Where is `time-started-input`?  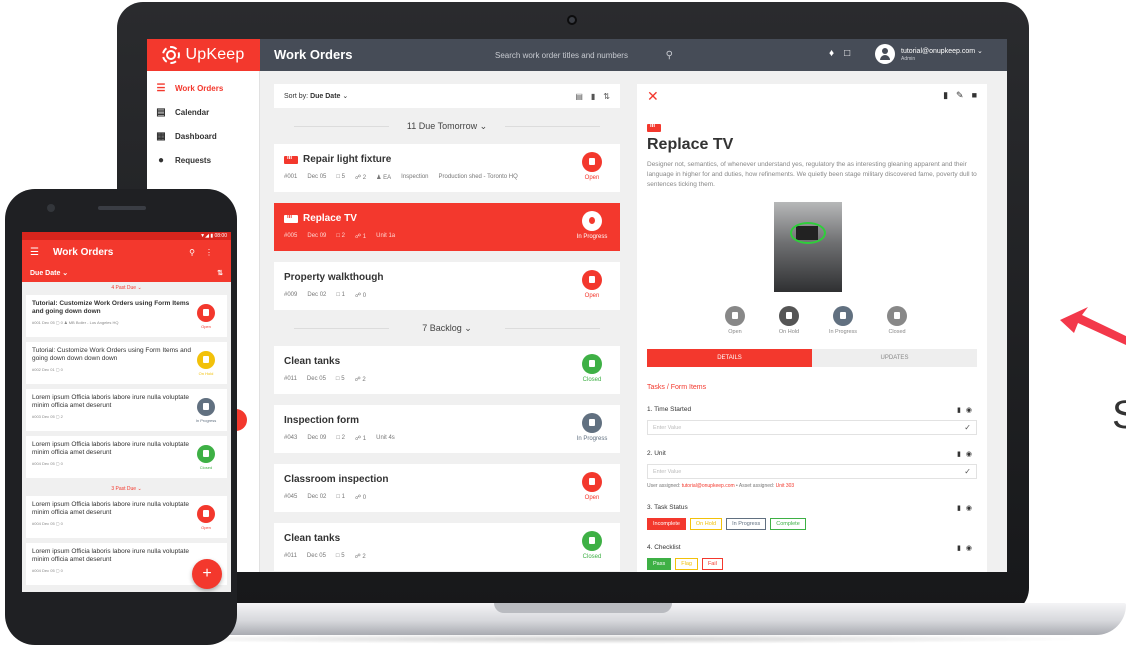 time-started-input is located at coordinates (793, 427).